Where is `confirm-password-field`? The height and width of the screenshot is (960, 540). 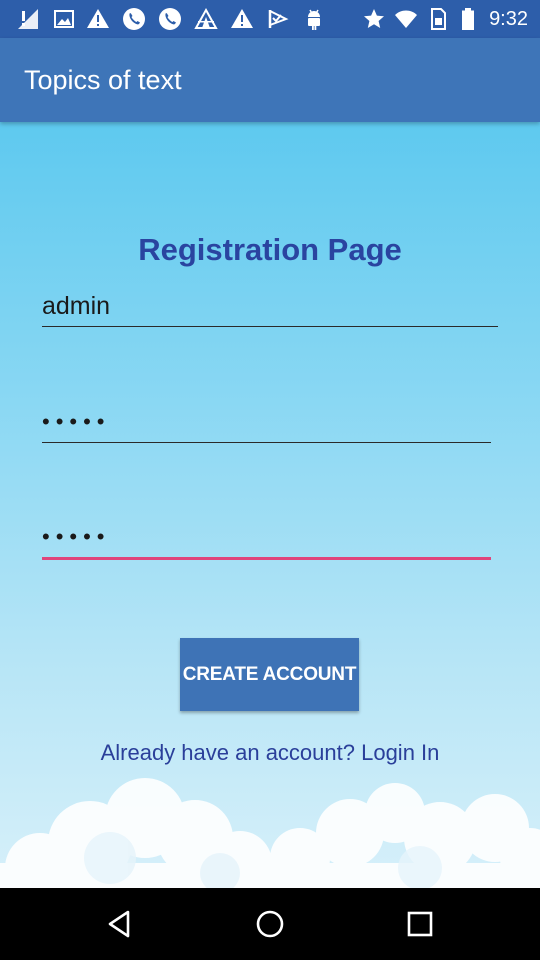
confirm-password-field is located at coordinates (266, 538).